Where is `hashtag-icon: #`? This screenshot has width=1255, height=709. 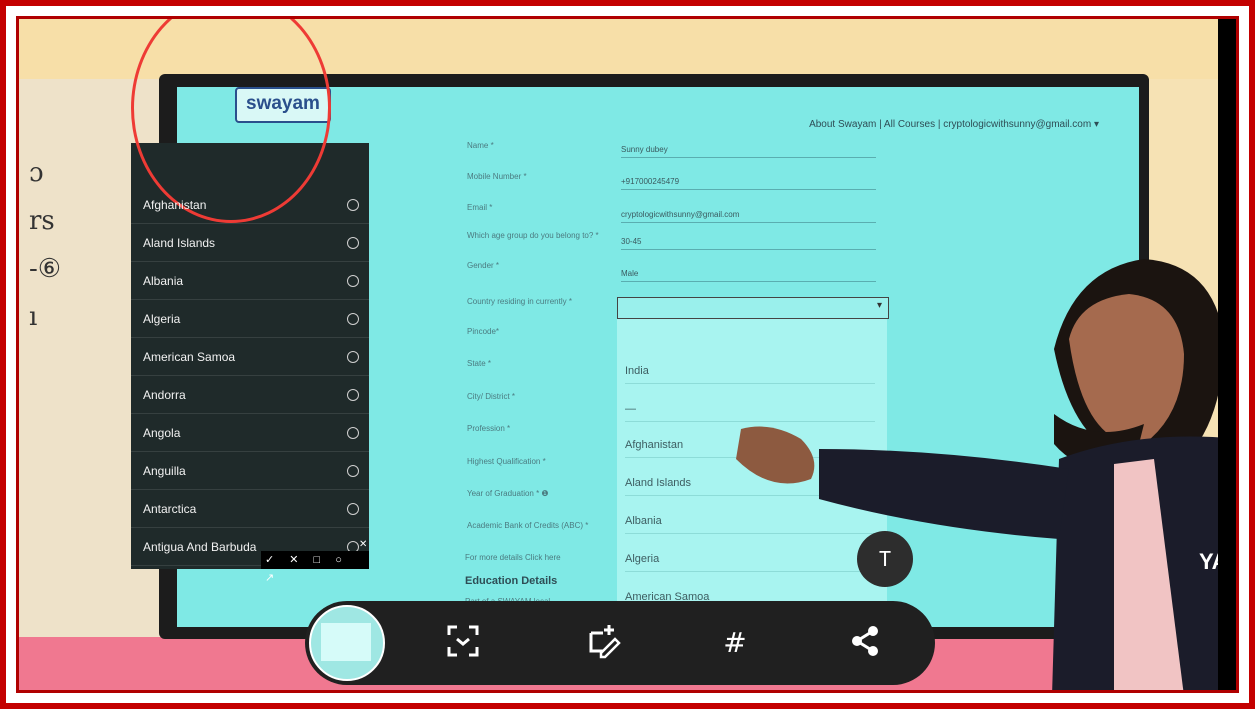
hashtag-icon: # is located at coordinates (735, 643).